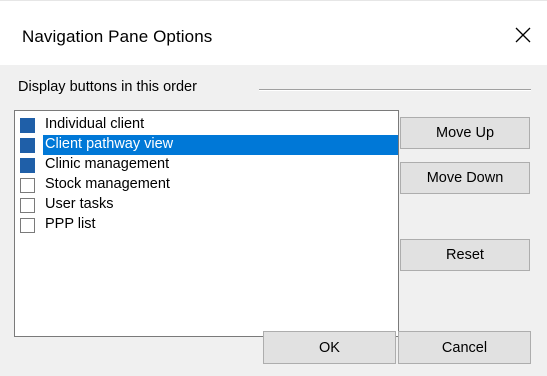 Image resolution: width=547 pixels, height=376 pixels. I want to click on group-label: Display buttons in this order, so click(111, 87).